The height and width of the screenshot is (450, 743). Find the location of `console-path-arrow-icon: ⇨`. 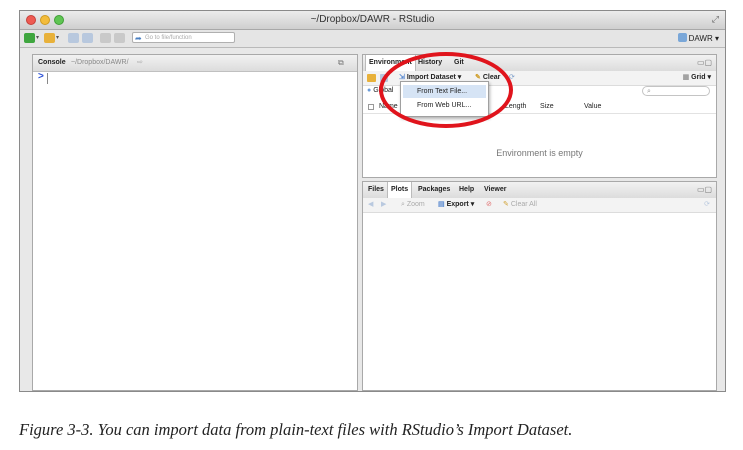

console-path-arrow-icon: ⇨ is located at coordinates (140, 63).